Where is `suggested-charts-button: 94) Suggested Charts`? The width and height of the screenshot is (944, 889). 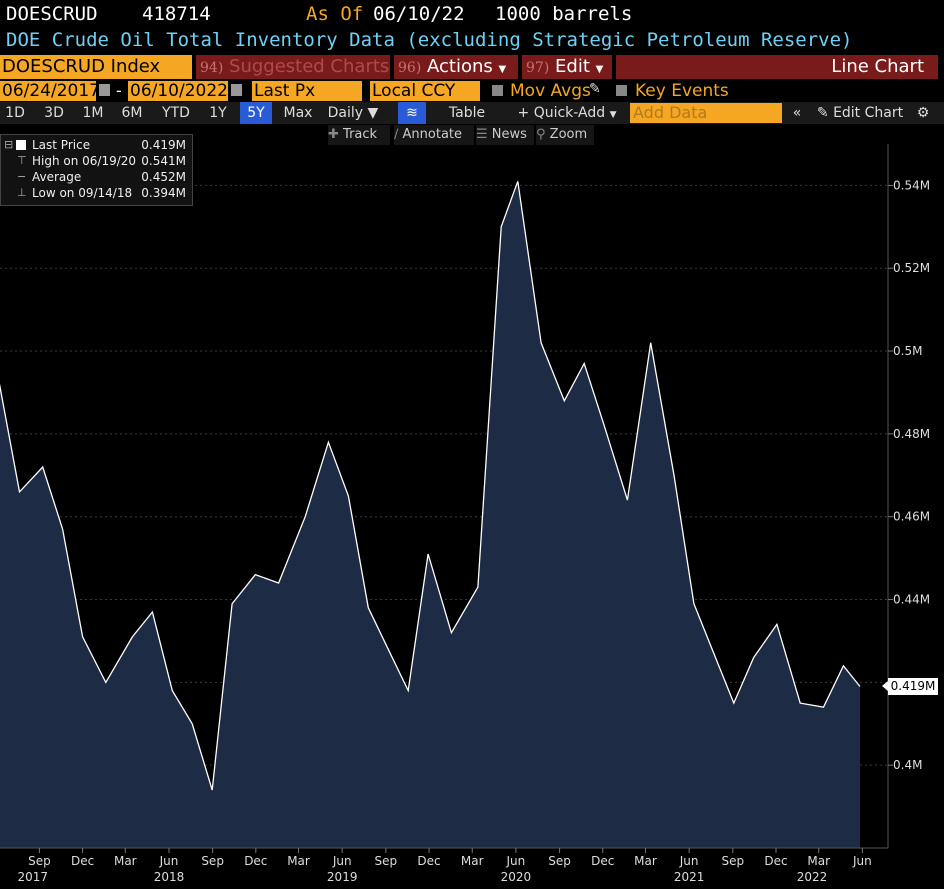 suggested-charts-button: 94) Suggested Charts is located at coordinates (293, 67).